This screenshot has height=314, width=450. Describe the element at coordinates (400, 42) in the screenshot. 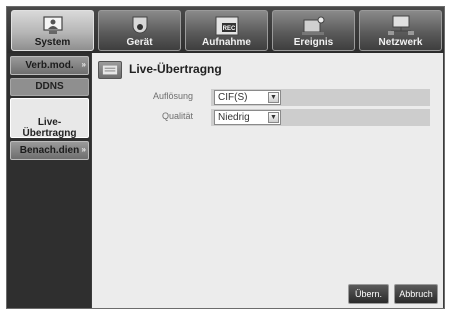

I see `tab-network-label: Netzwerk` at that location.